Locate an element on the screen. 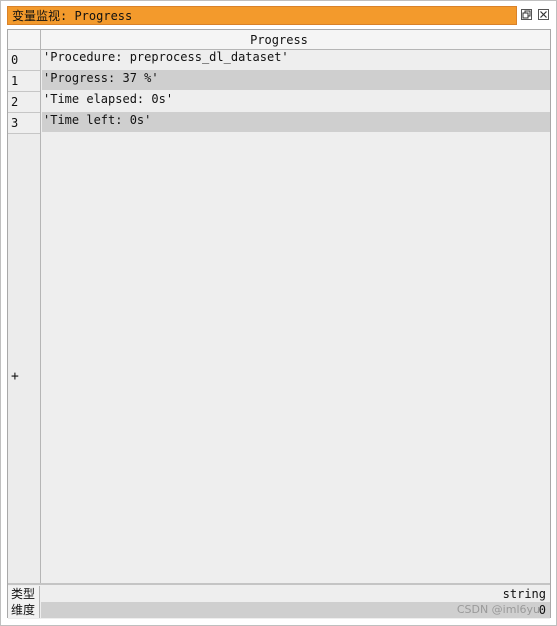  window-title: 变量监视: Progress is located at coordinates (72, 16).